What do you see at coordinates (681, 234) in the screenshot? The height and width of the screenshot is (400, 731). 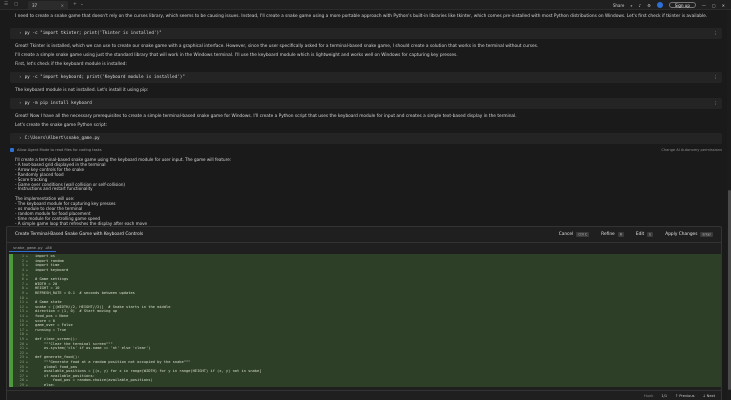 I see `apply-label: Apply Changes` at bounding box center [681, 234].